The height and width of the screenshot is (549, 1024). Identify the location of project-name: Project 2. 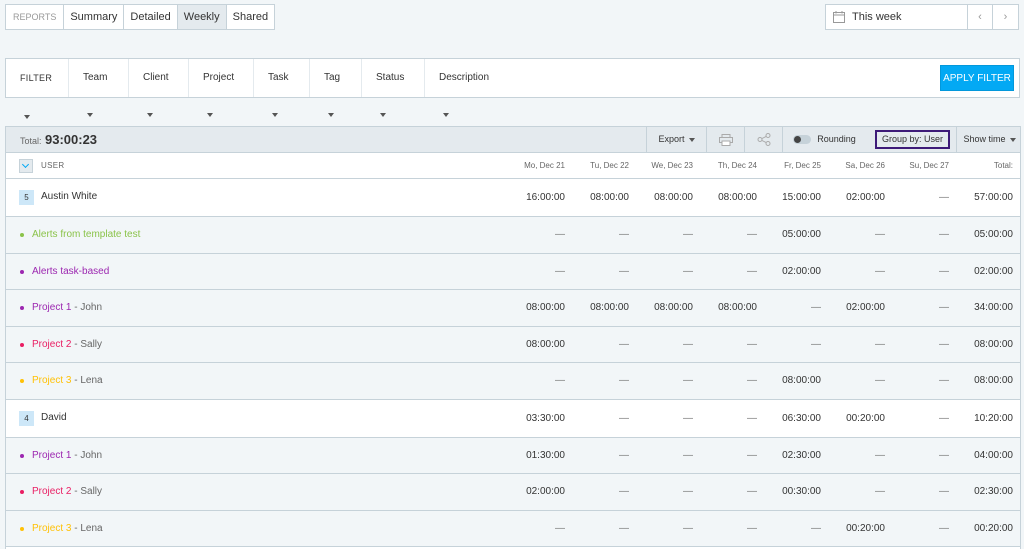
(52, 344).